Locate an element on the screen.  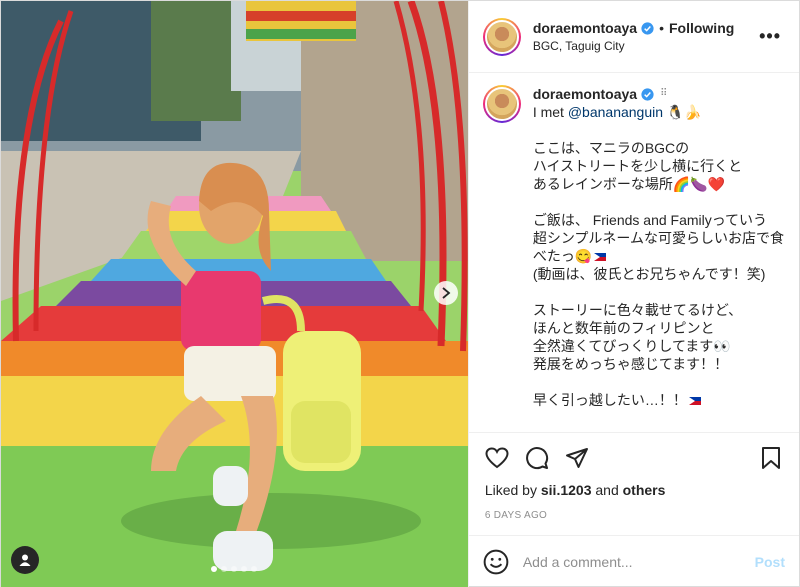
comment-bar: Post is located at coordinates (634, 561).